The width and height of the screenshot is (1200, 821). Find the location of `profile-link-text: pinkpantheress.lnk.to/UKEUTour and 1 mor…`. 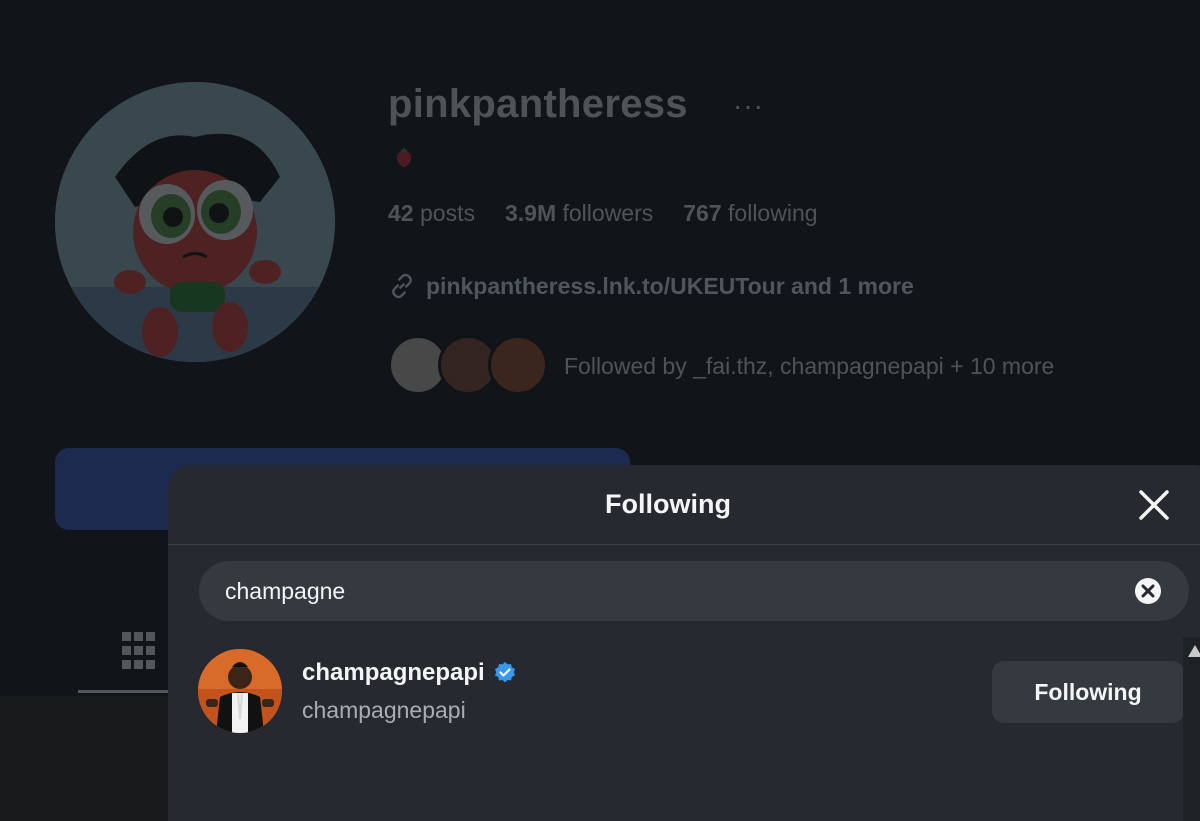

profile-link-text: pinkpantheress.lnk.to/UKEUTour and 1 mor… is located at coordinates (670, 286).